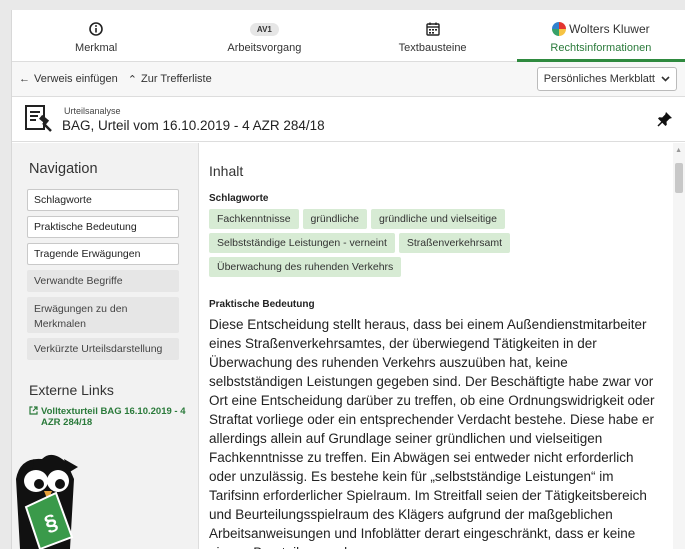 The image size is (685, 549). I want to click on nav-item-schlagworte: Schlagworte, so click(103, 200).